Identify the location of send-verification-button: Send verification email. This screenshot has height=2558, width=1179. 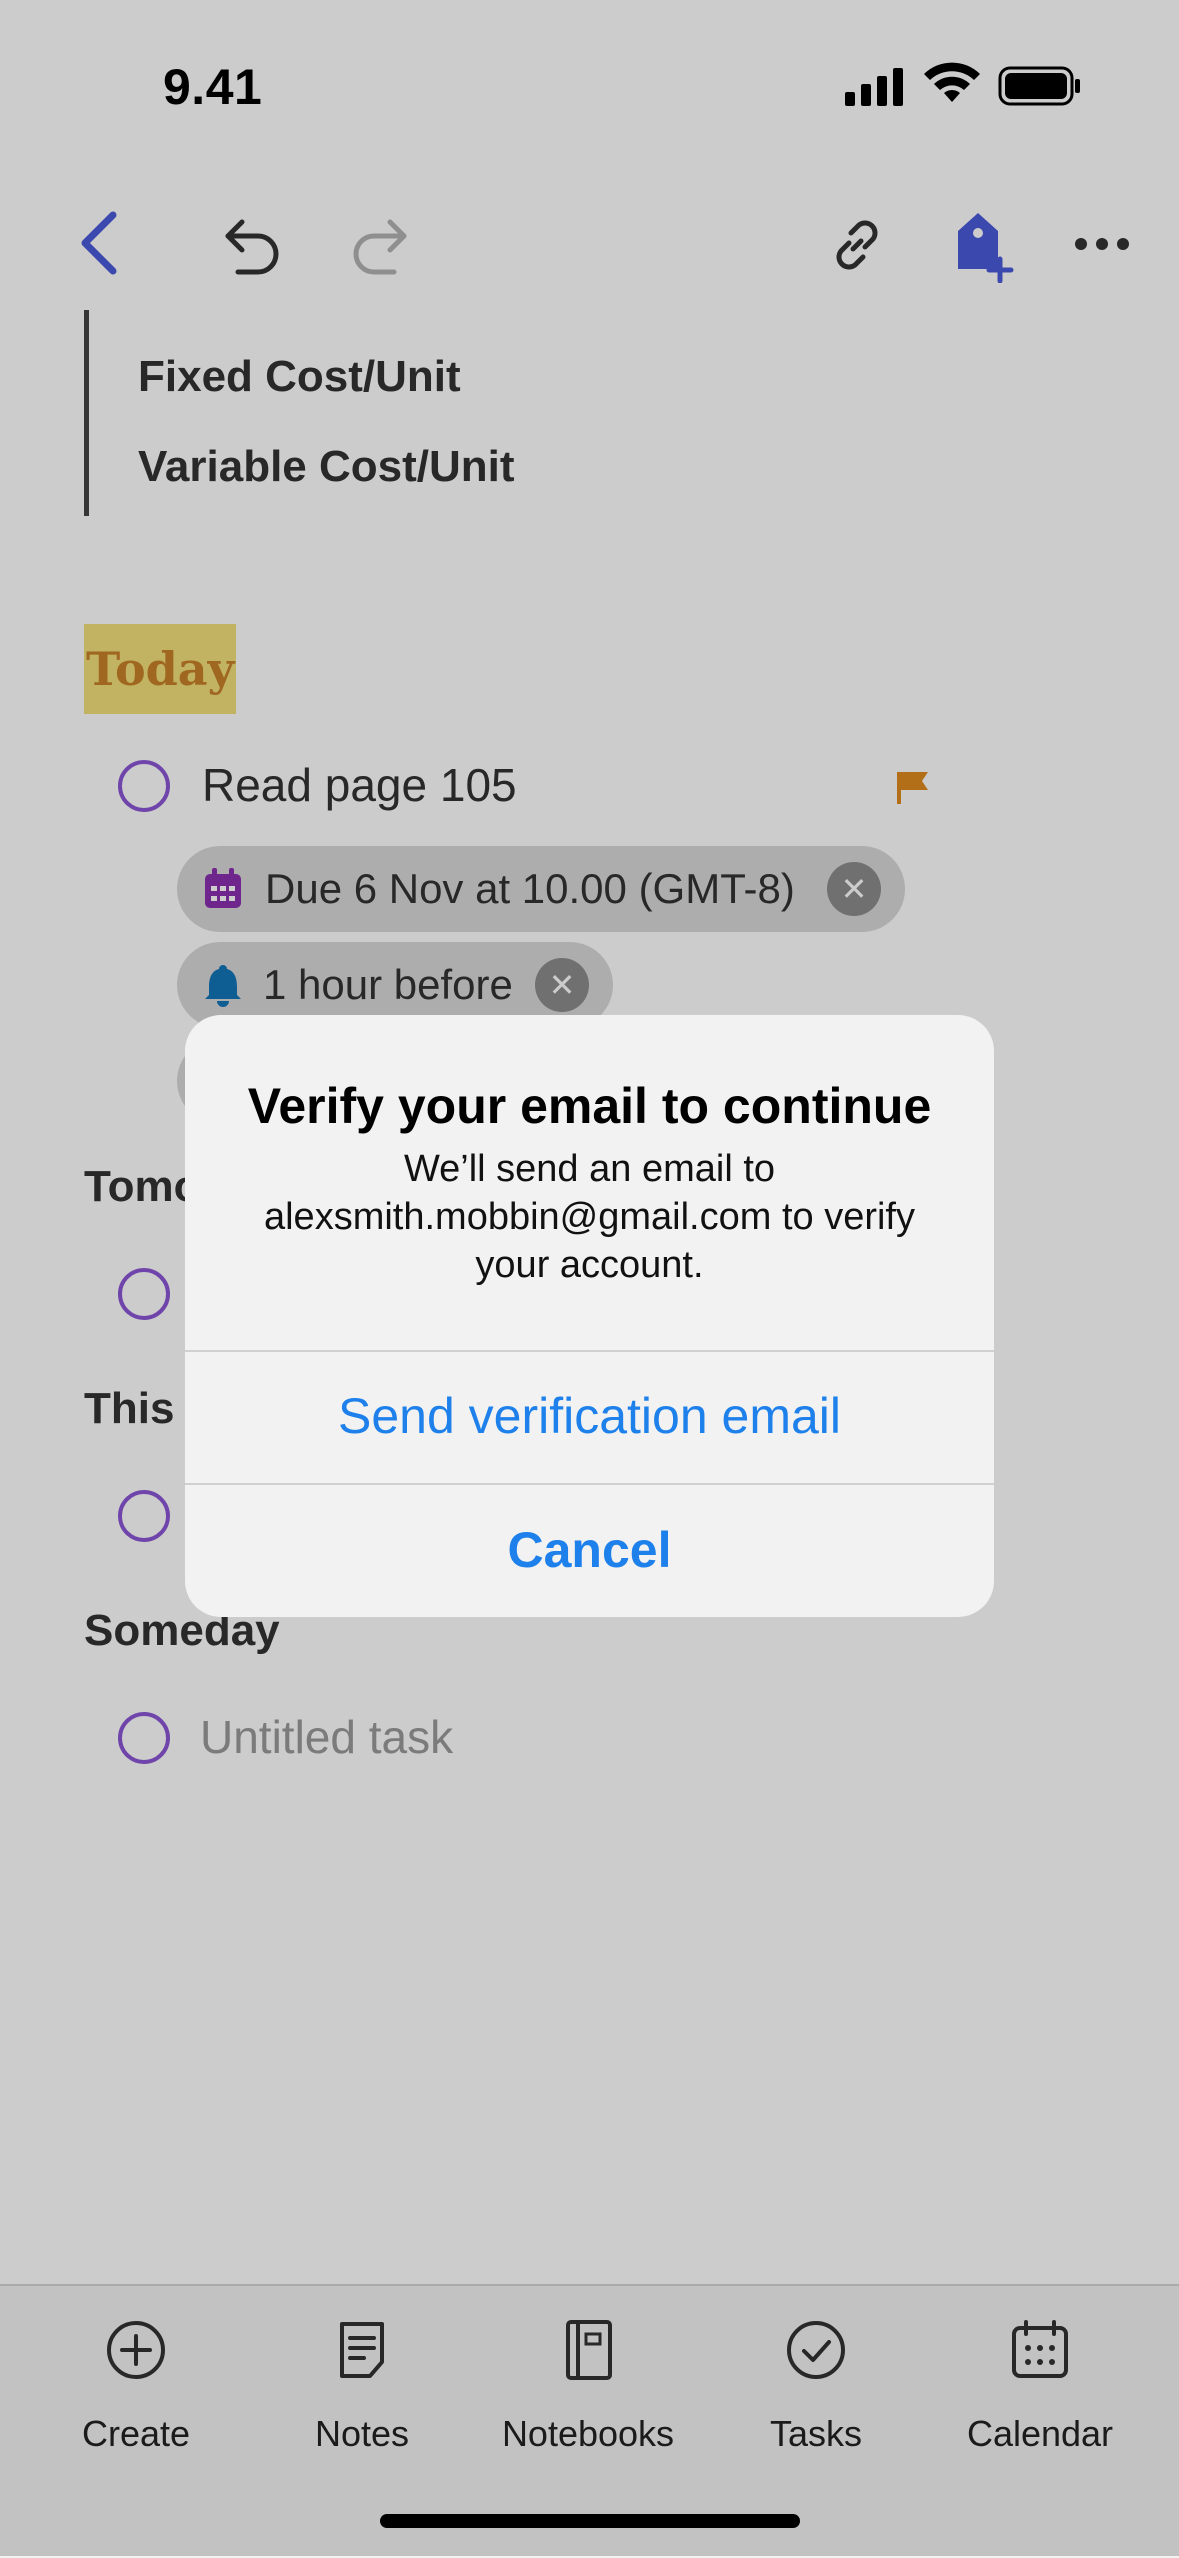
(589, 1416).